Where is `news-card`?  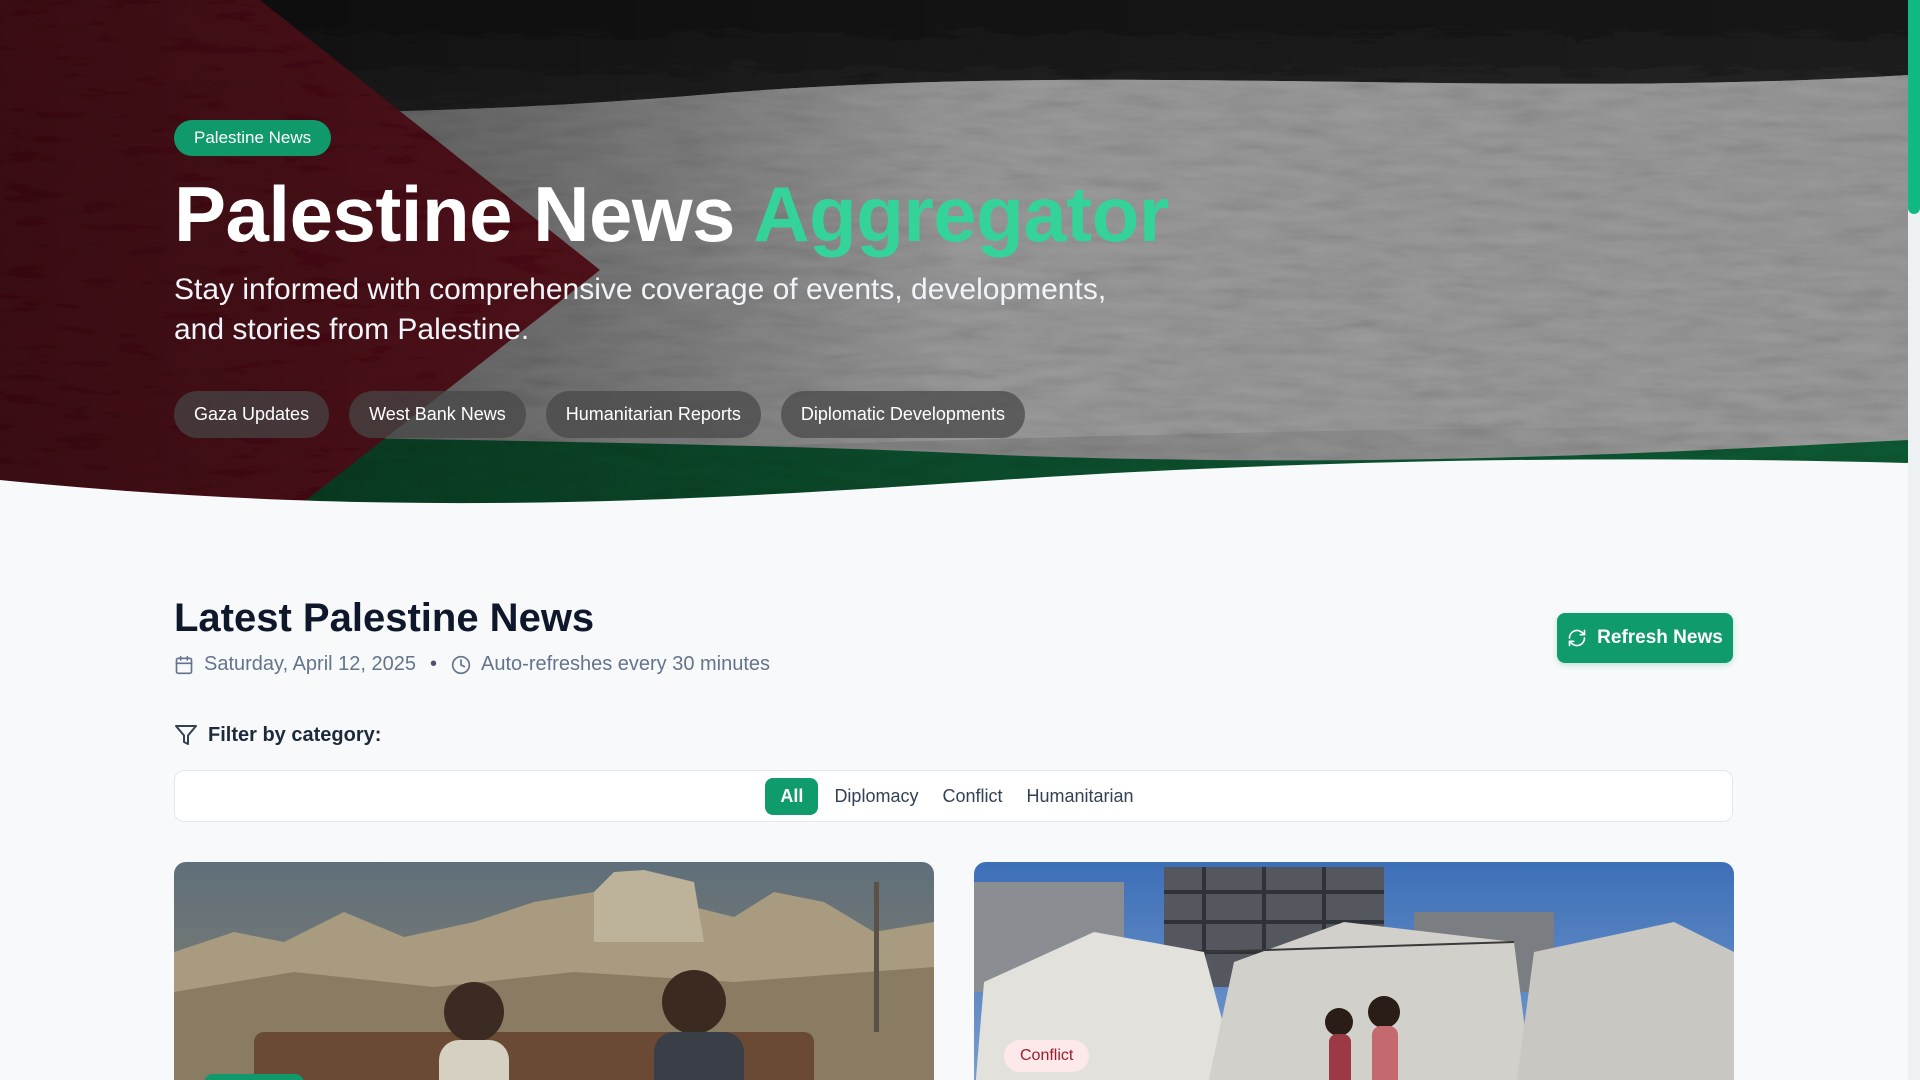
news-card is located at coordinates (554, 971).